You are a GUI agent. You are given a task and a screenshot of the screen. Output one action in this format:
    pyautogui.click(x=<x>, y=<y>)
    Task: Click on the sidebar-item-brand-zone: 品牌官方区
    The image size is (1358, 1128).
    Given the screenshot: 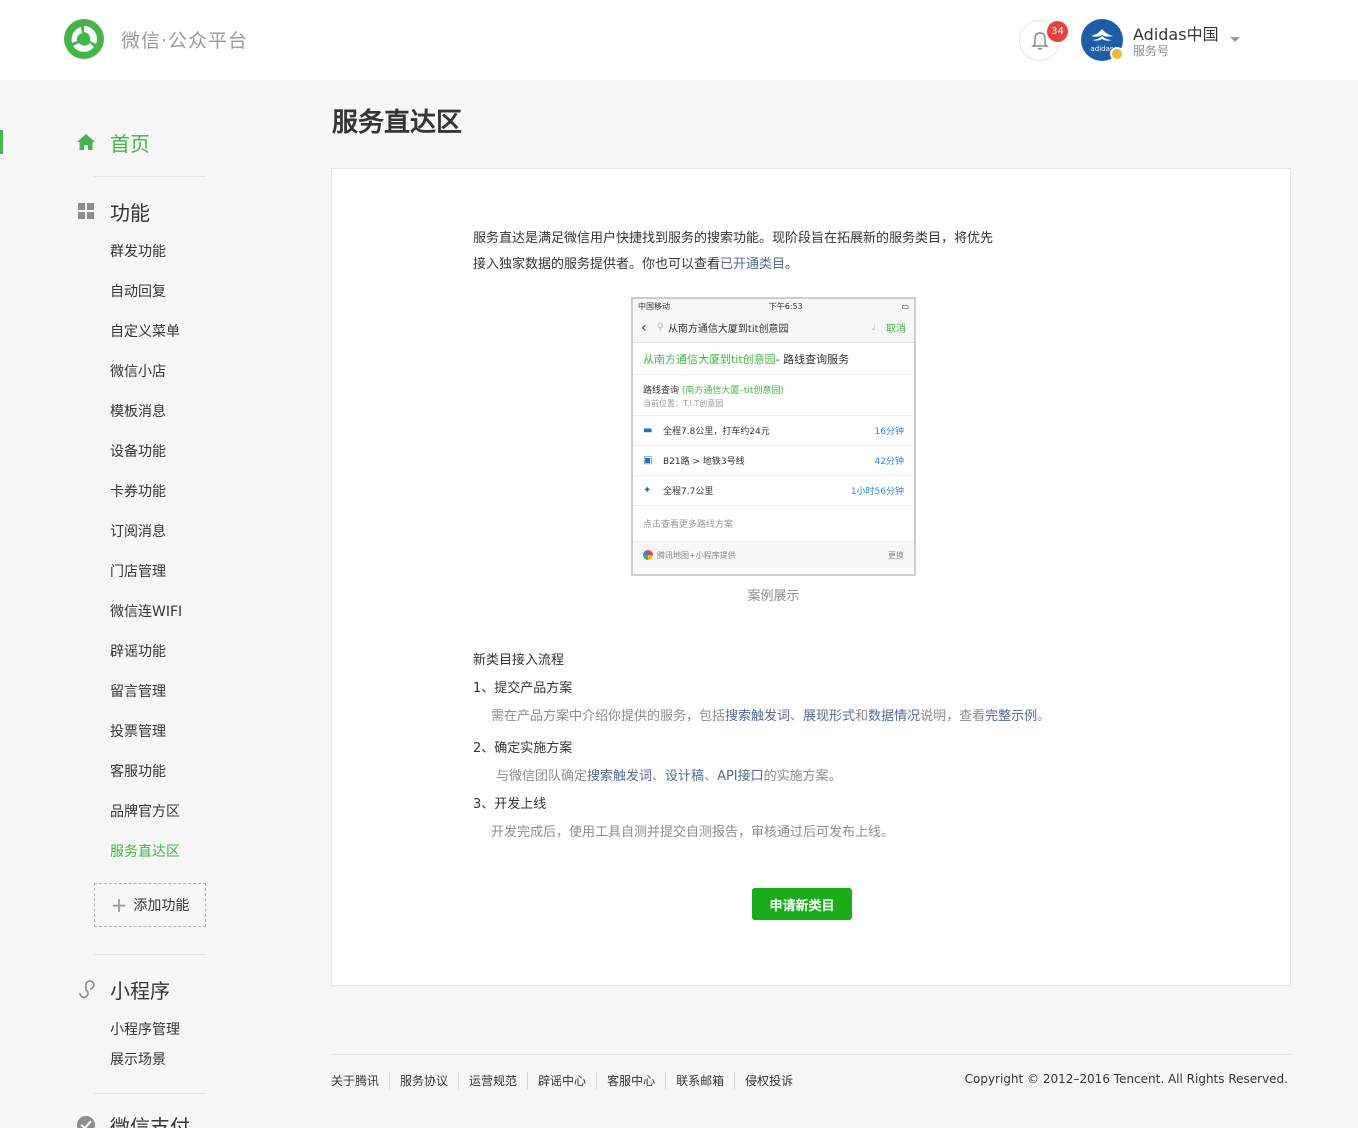 What is the action you would take?
    pyautogui.click(x=145, y=811)
    